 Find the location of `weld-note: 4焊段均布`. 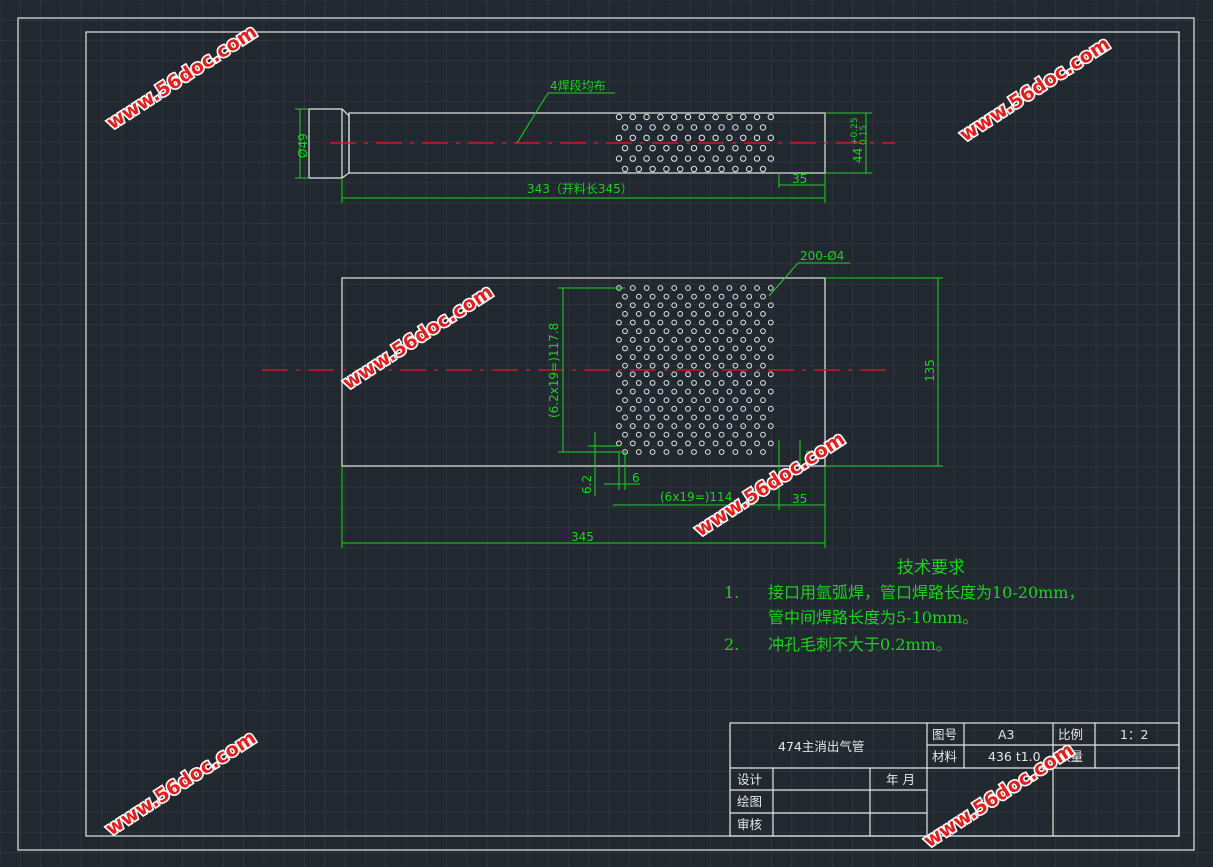

weld-note: 4焊段均布 is located at coordinates (578, 85).